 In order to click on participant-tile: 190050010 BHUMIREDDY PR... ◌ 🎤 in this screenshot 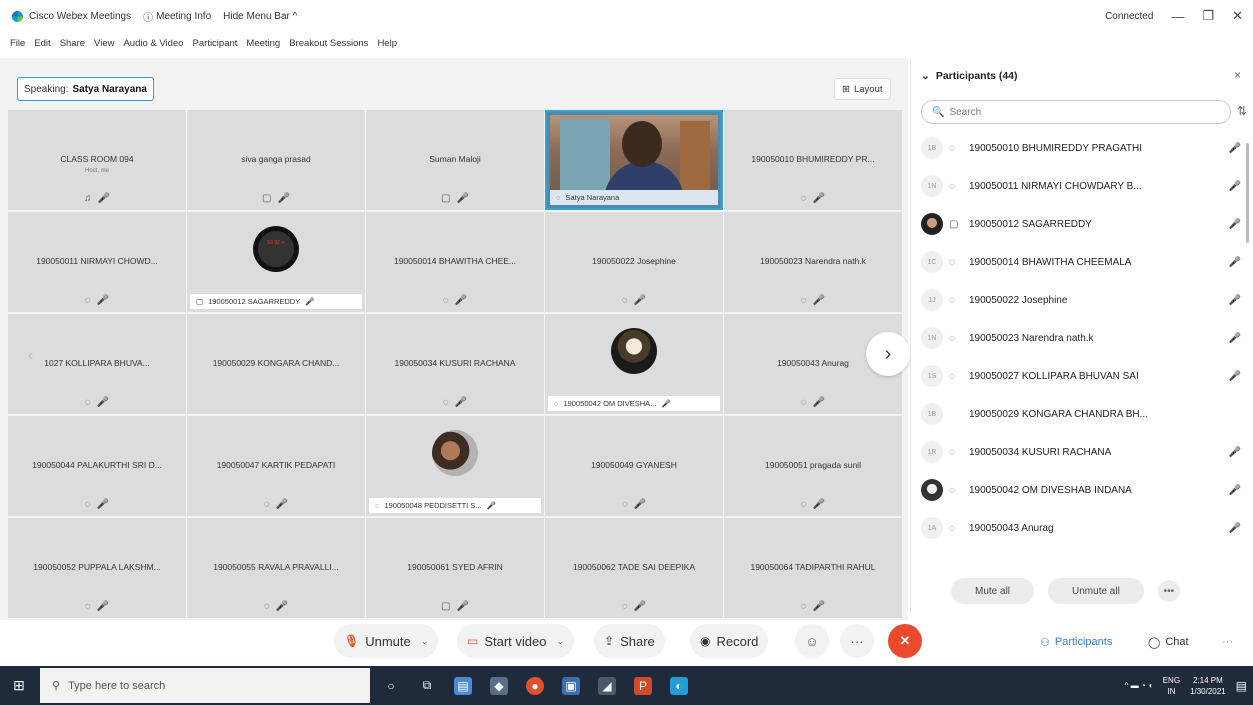, I will do `click(813, 160)`.